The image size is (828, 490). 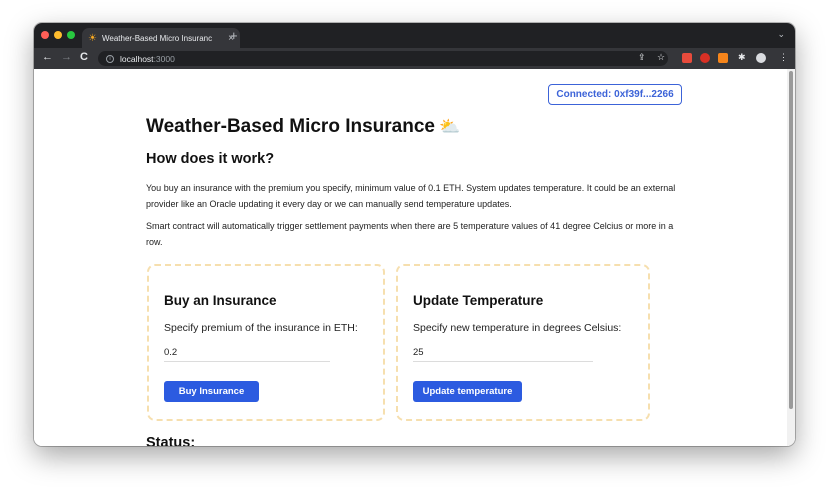 What do you see at coordinates (71, 35) in the screenshot?
I see `maximize-window-button` at bounding box center [71, 35].